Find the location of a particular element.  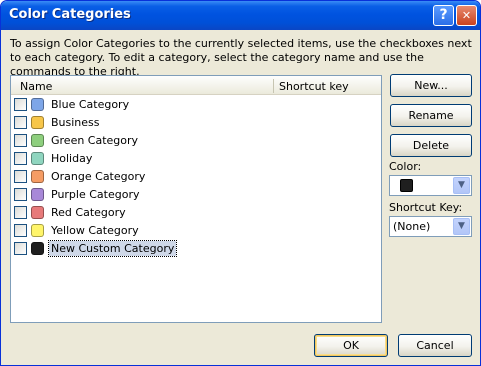

title-bar: Color Categories ? ✕ is located at coordinates (240, 15).